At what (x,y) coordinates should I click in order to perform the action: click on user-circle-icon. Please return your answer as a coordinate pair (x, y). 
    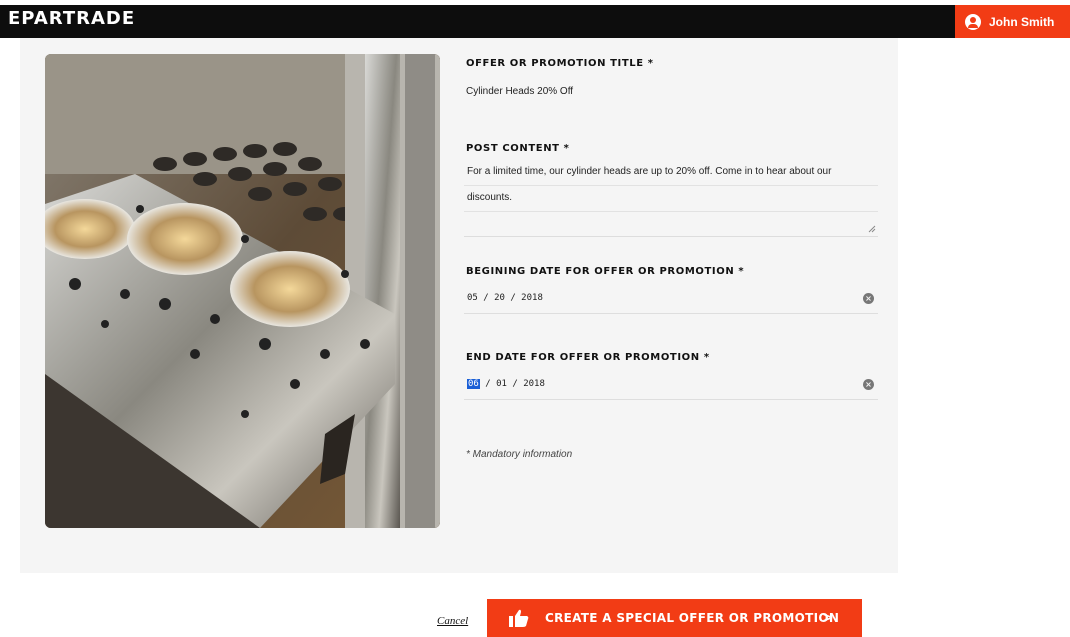
    Looking at the image, I should click on (973, 21).